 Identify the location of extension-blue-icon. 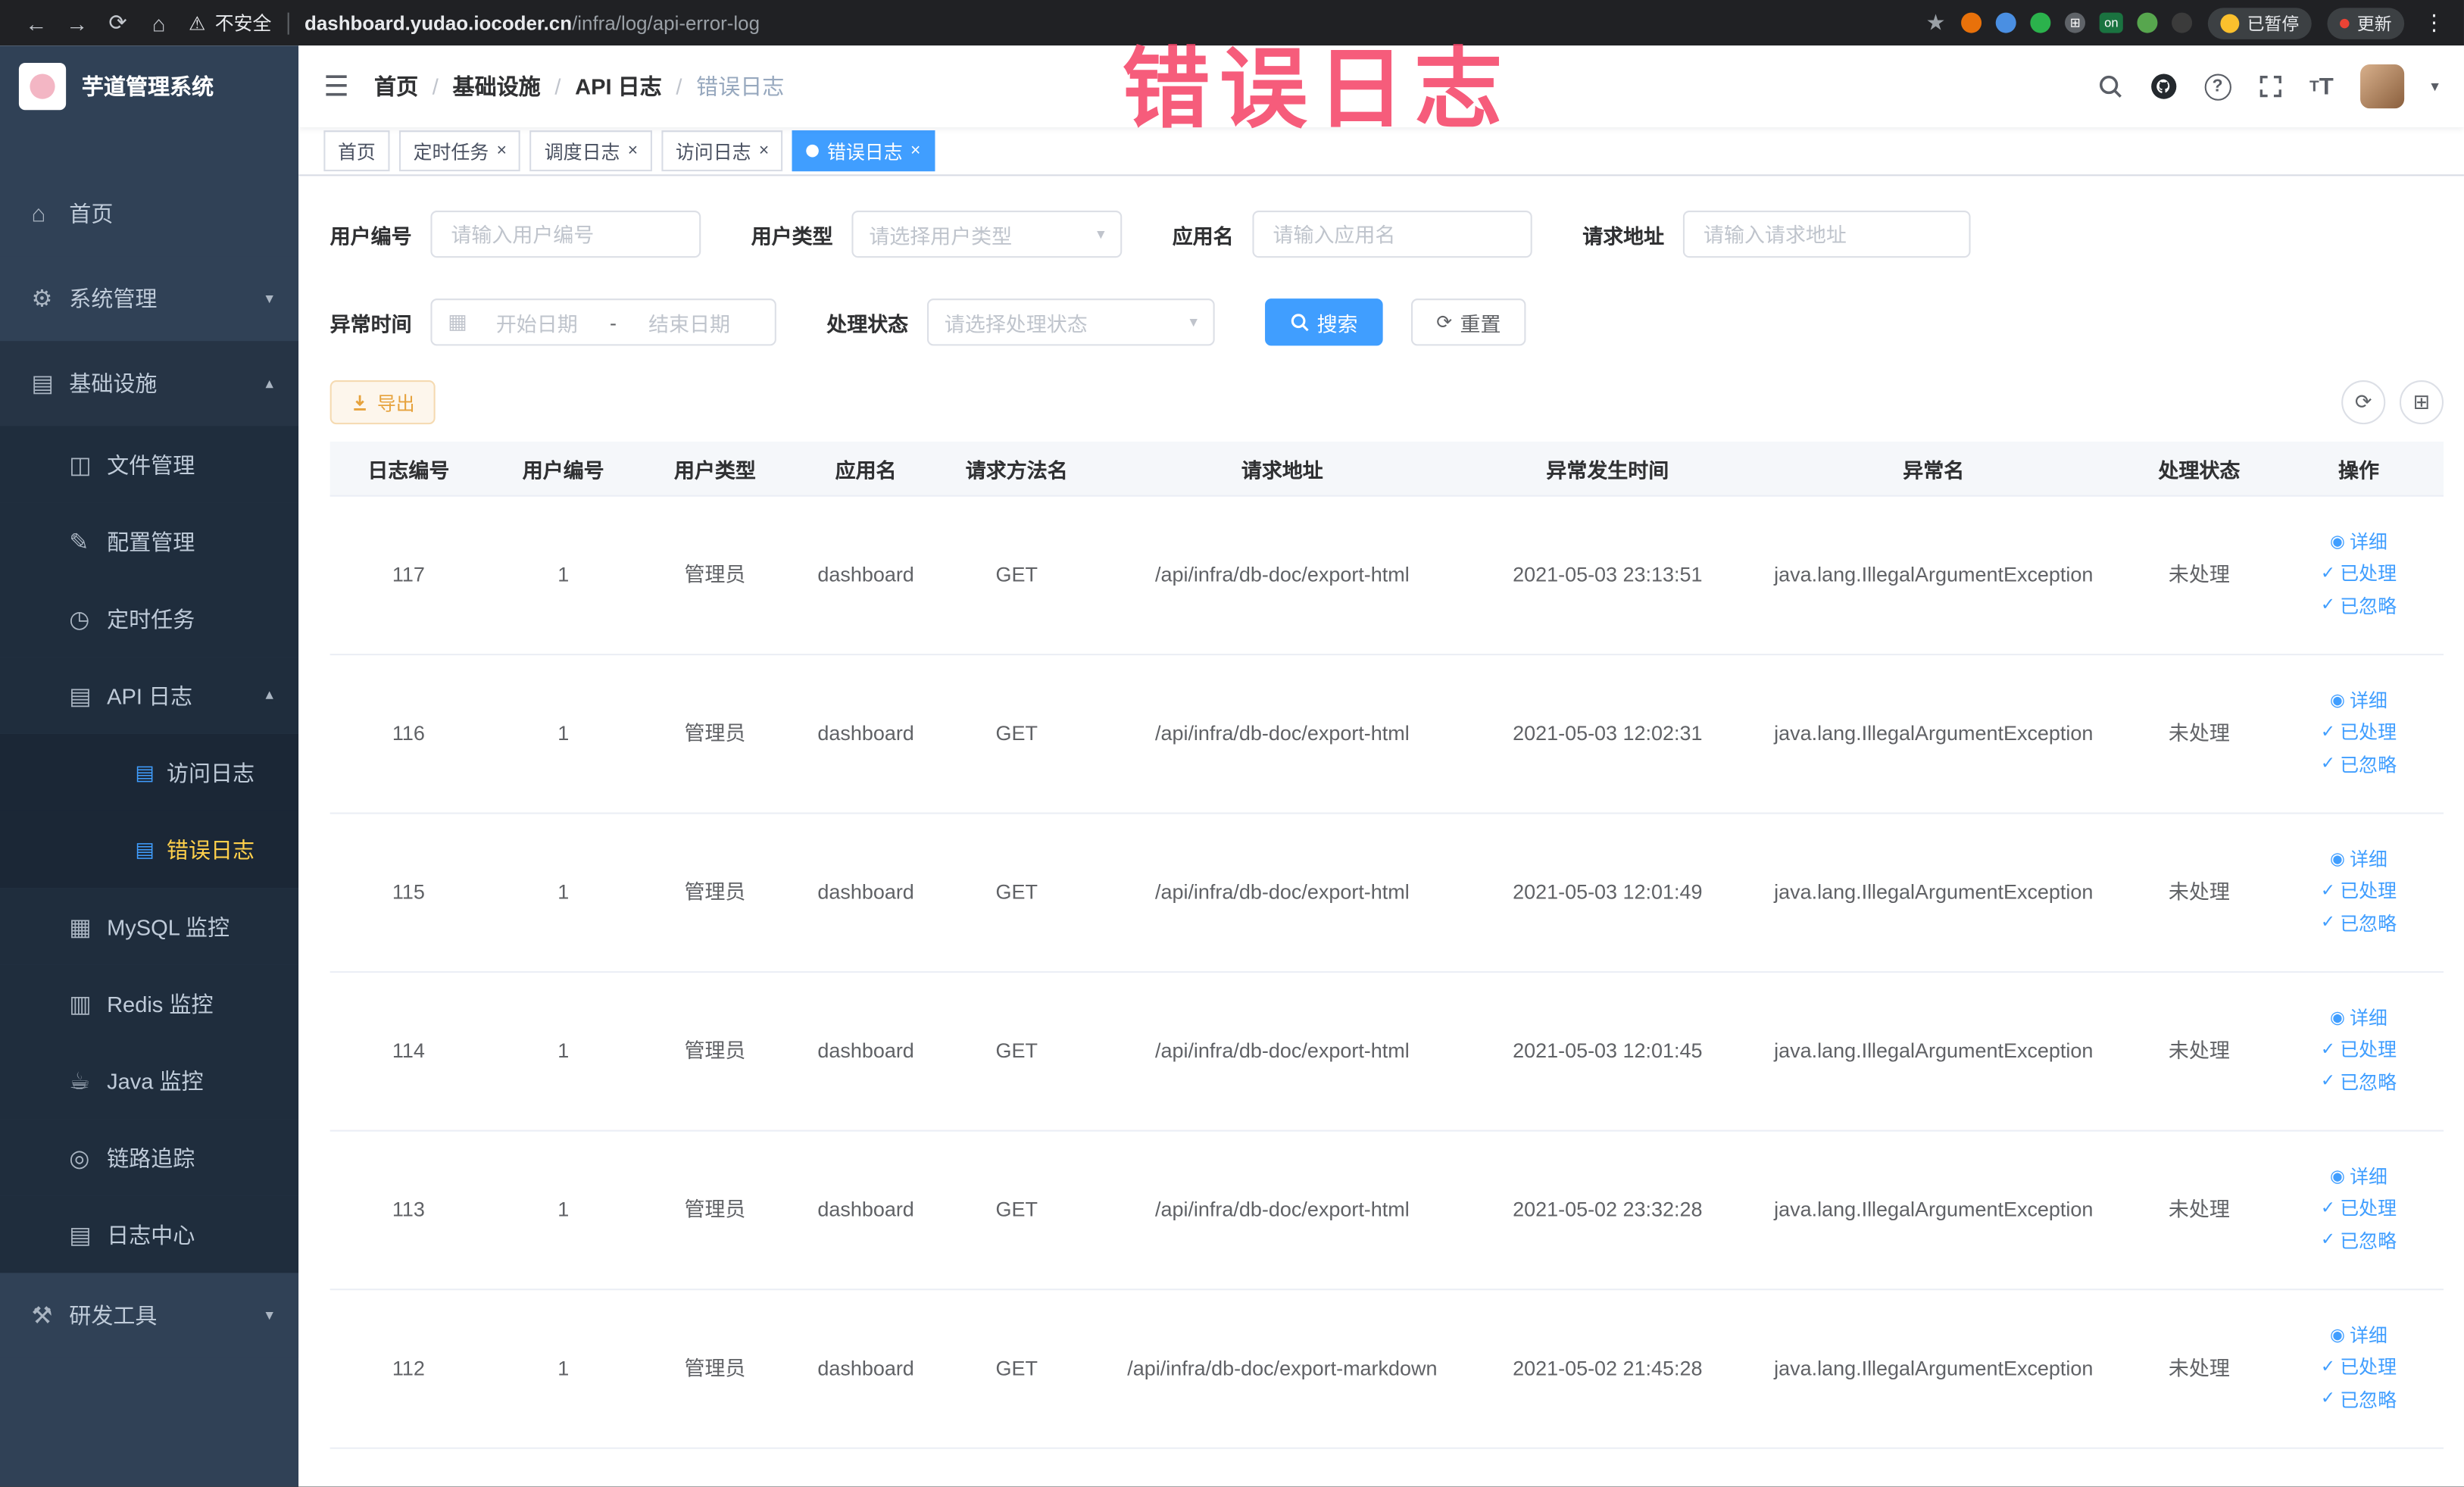
(2005, 22).